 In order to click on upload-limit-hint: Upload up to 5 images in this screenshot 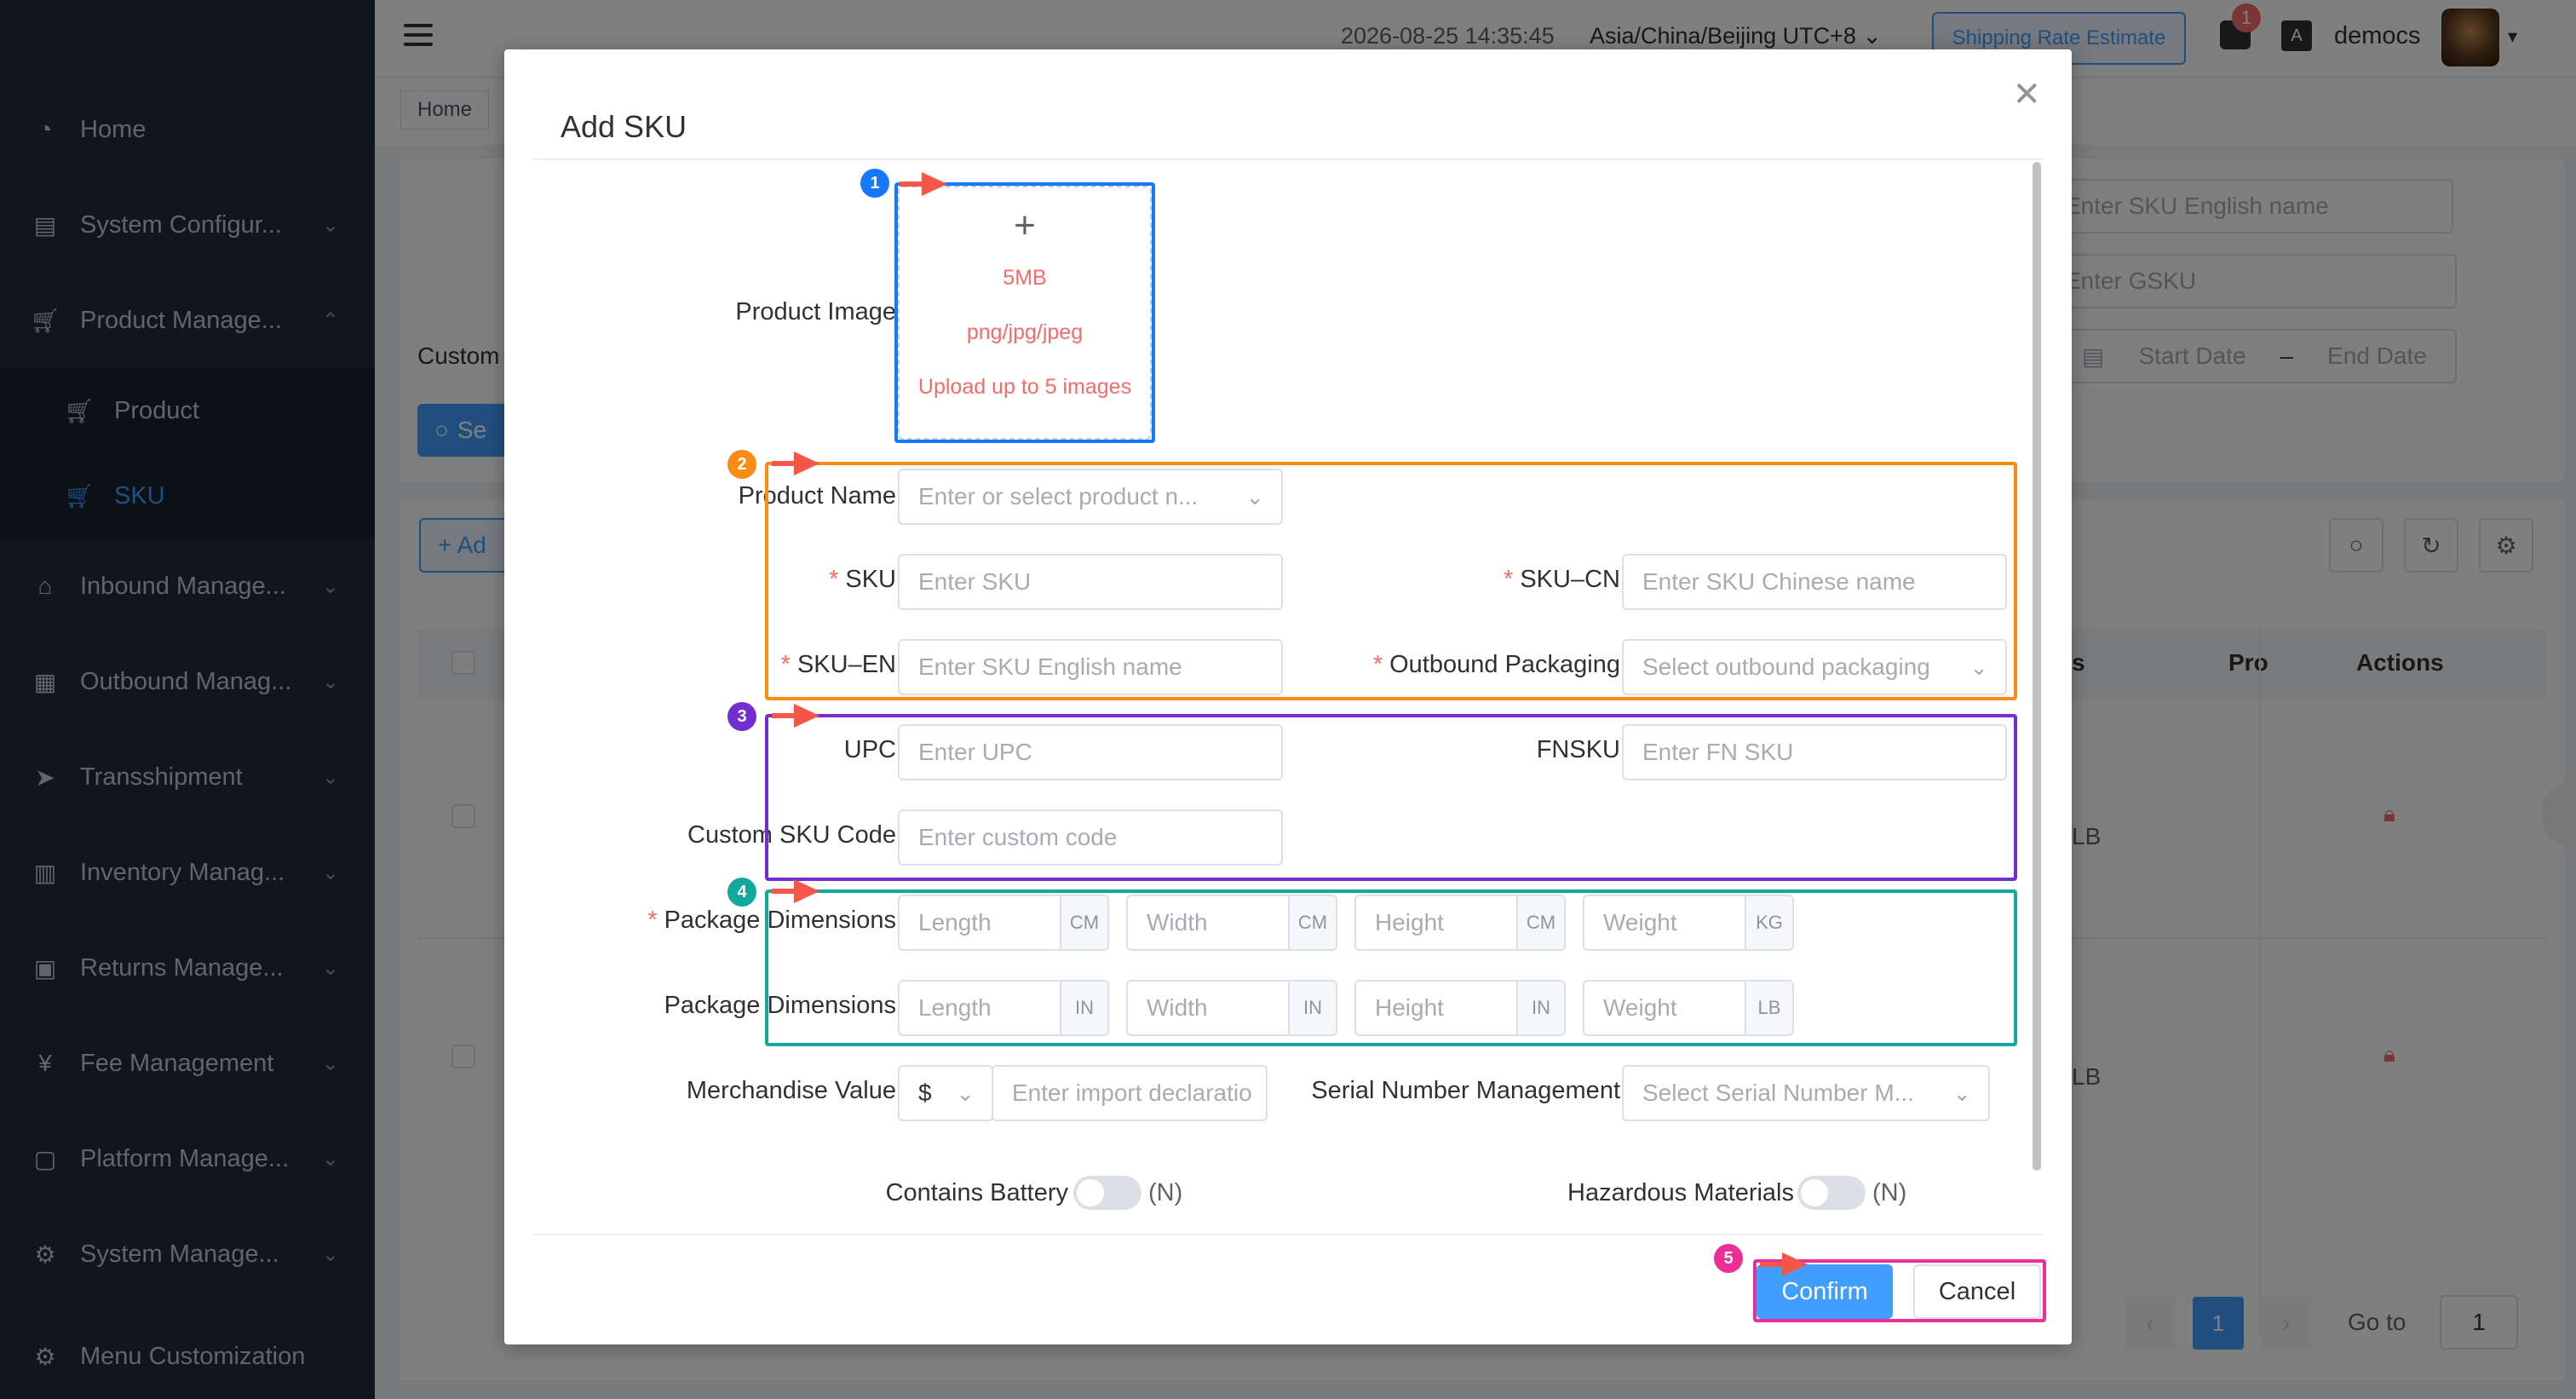, I will do `click(1025, 387)`.